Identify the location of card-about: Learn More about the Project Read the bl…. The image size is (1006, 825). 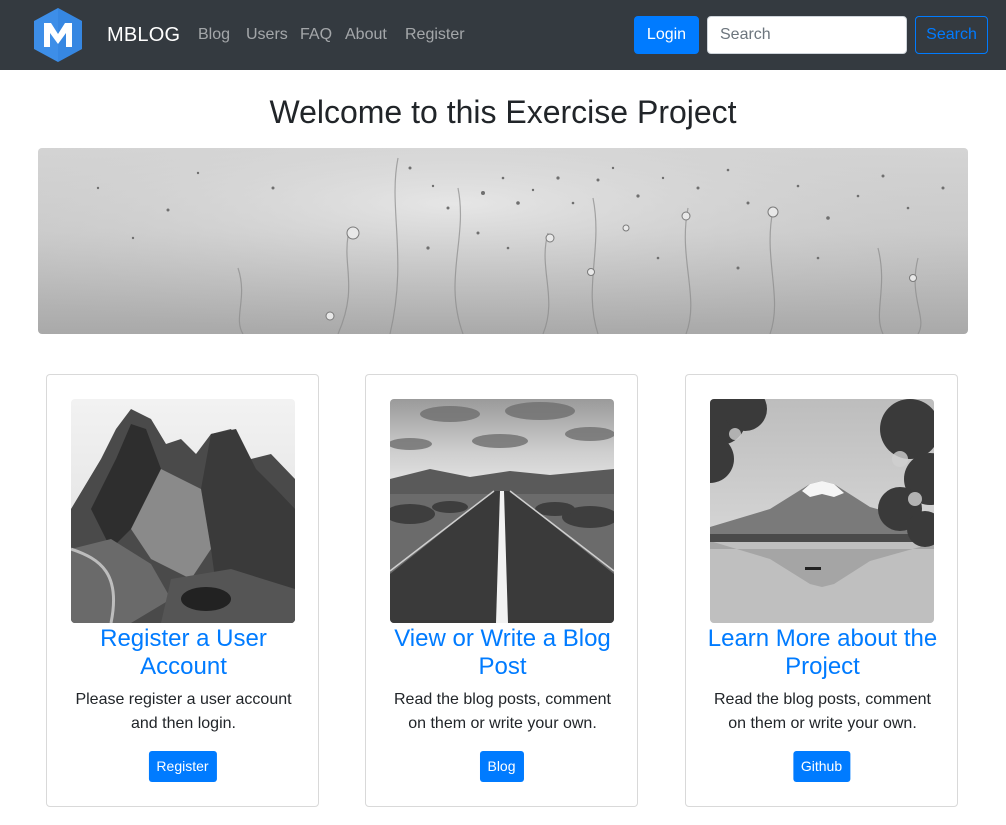
(821, 590).